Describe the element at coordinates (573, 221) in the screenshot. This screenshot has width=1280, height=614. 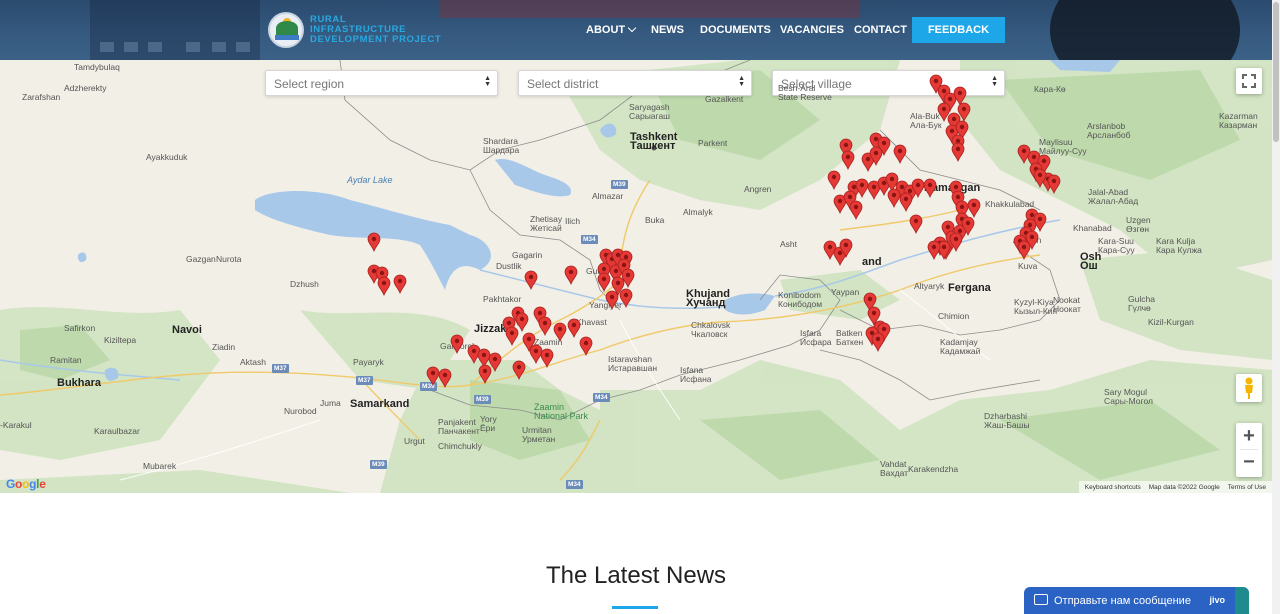
I see `map-label-ilich: Ilich` at that location.